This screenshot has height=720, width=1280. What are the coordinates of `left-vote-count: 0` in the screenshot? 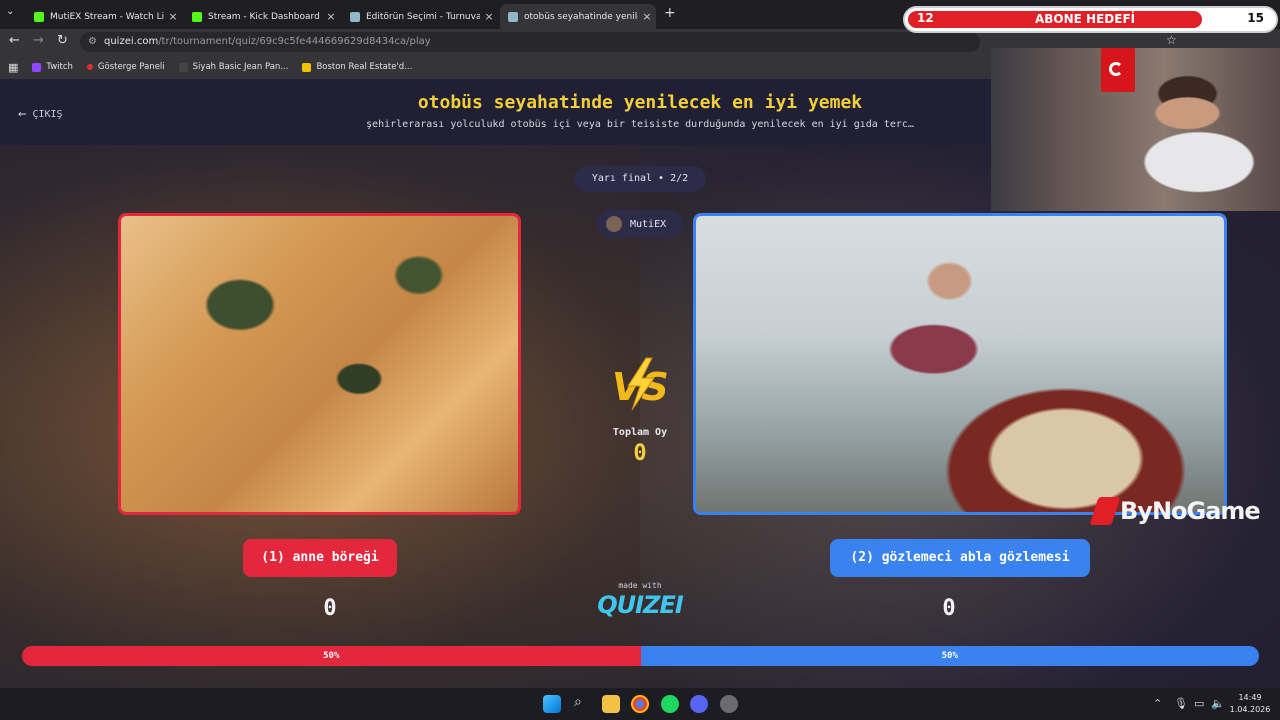 It's located at (330, 608).